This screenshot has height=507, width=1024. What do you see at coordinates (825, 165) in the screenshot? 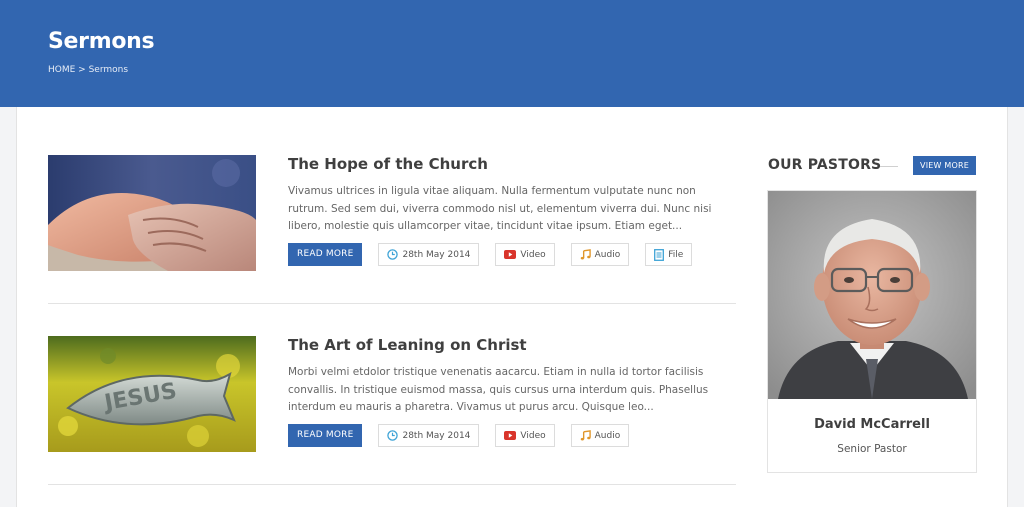
I see `pastors-heading: OUR PASTORS` at bounding box center [825, 165].